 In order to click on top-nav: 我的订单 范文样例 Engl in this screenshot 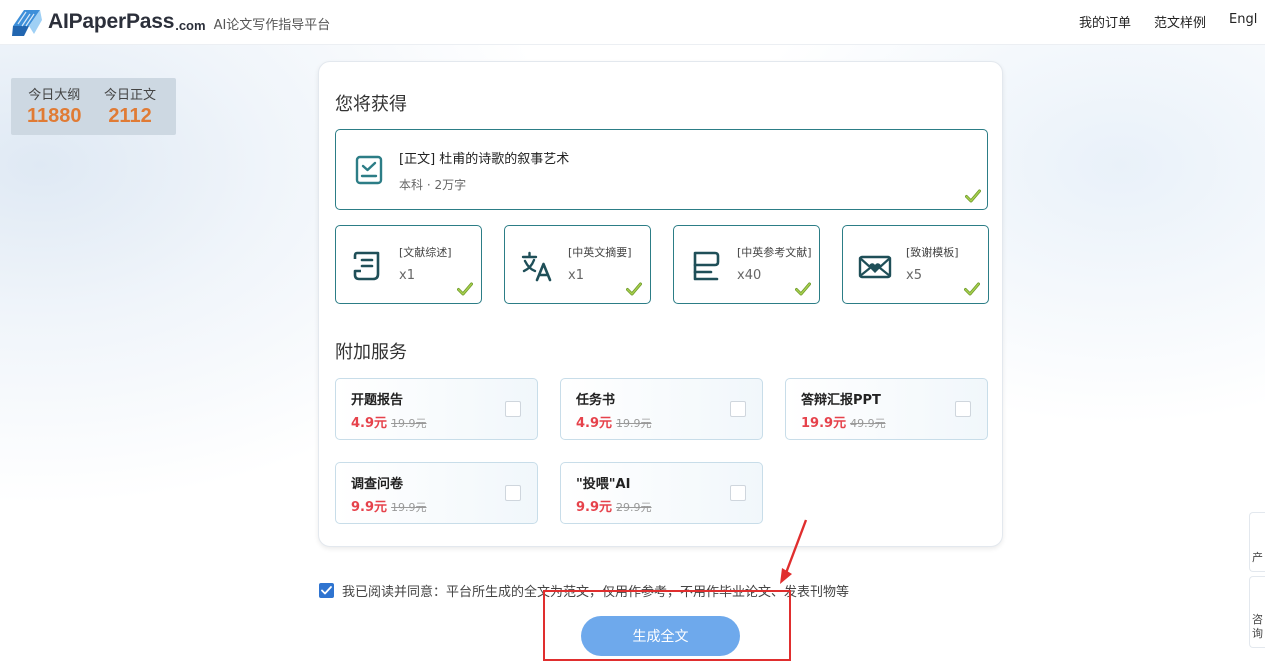, I will do `click(1172, 21)`.